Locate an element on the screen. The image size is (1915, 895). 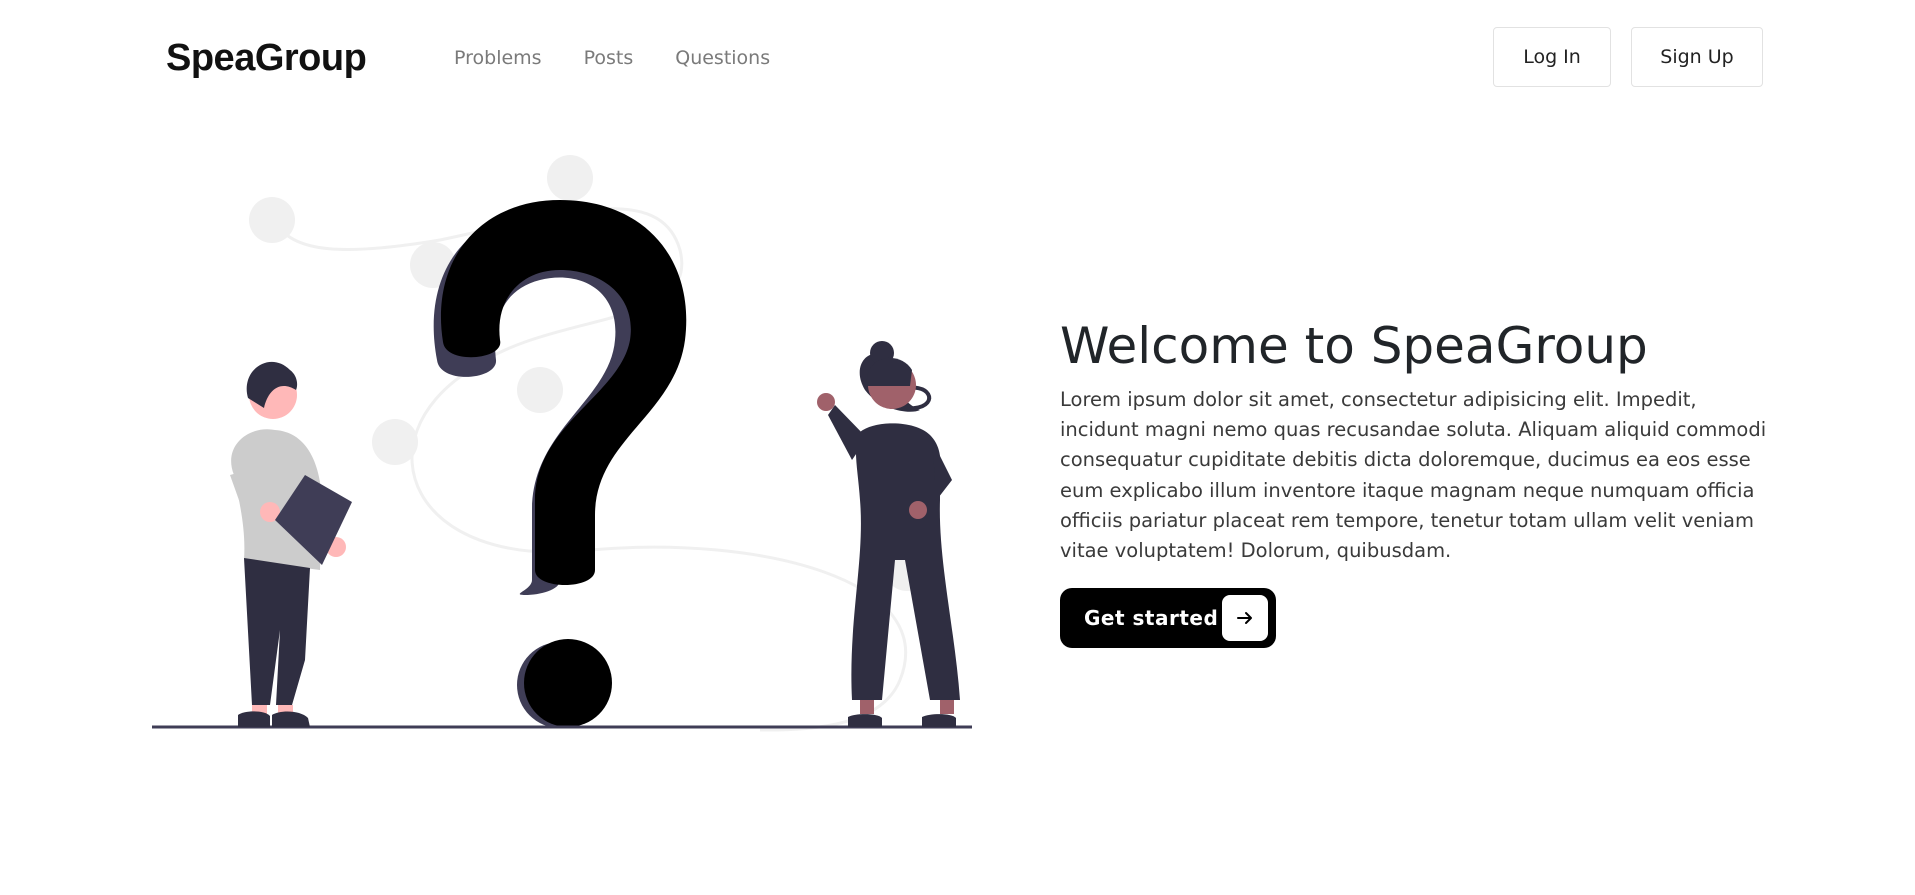
nav-link-questions: Questions is located at coordinates (722, 58).